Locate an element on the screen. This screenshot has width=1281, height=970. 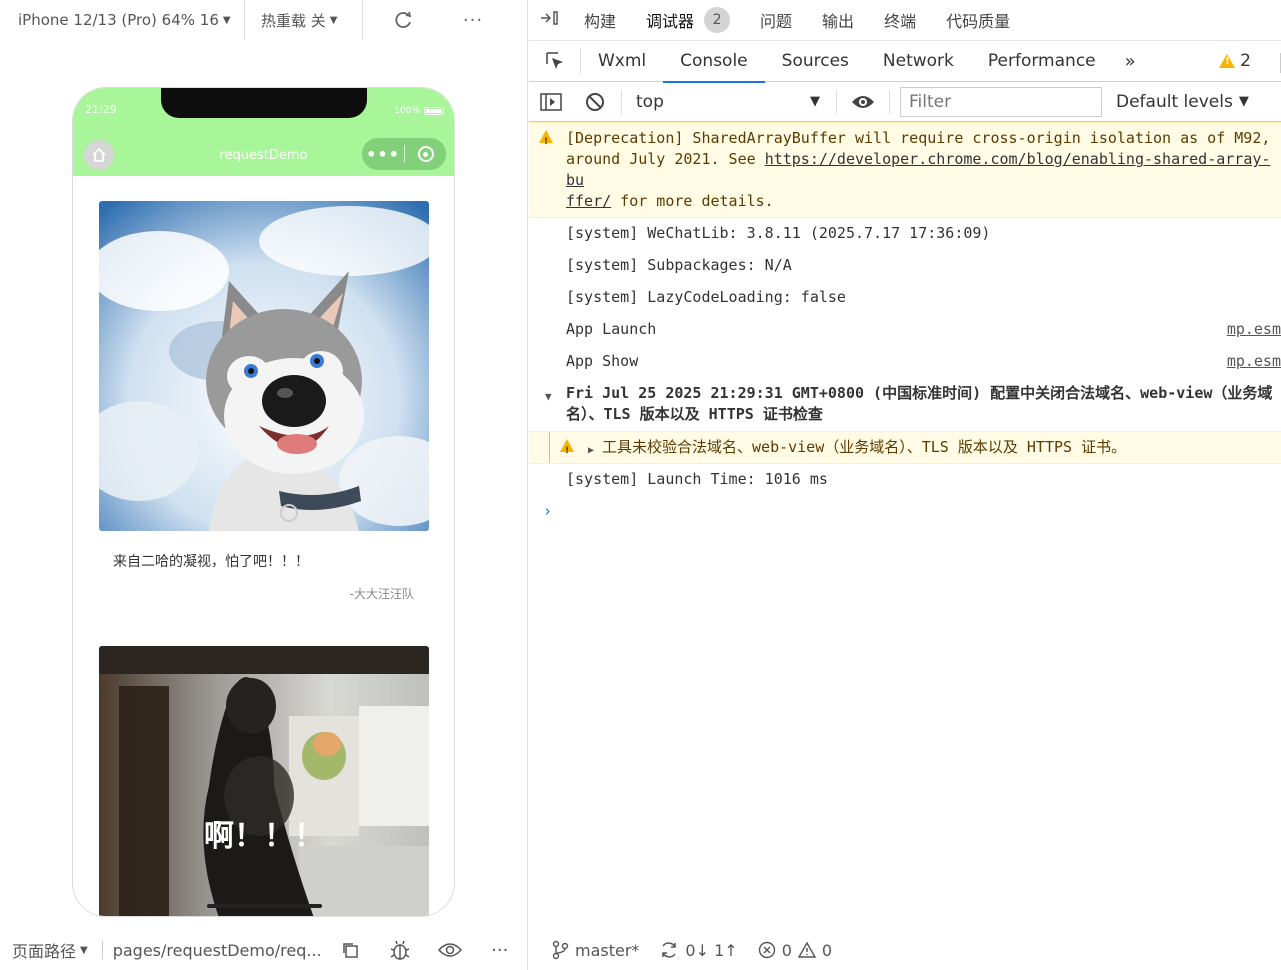
clear-console-button is located at coordinates (595, 102).